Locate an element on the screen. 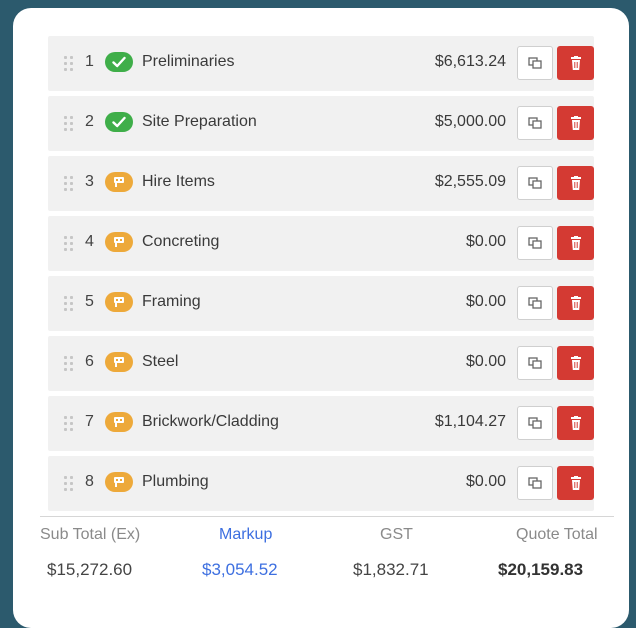  section-row: 4 Concreting $0.00 is located at coordinates (321, 243).